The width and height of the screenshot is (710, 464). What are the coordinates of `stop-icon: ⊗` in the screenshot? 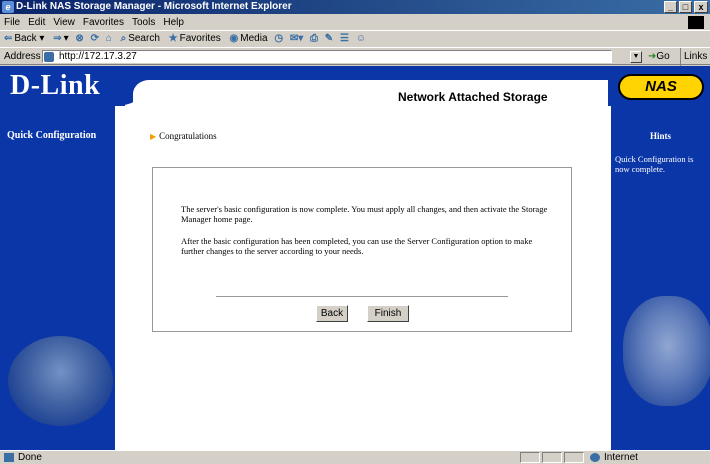 It's located at (79, 39).